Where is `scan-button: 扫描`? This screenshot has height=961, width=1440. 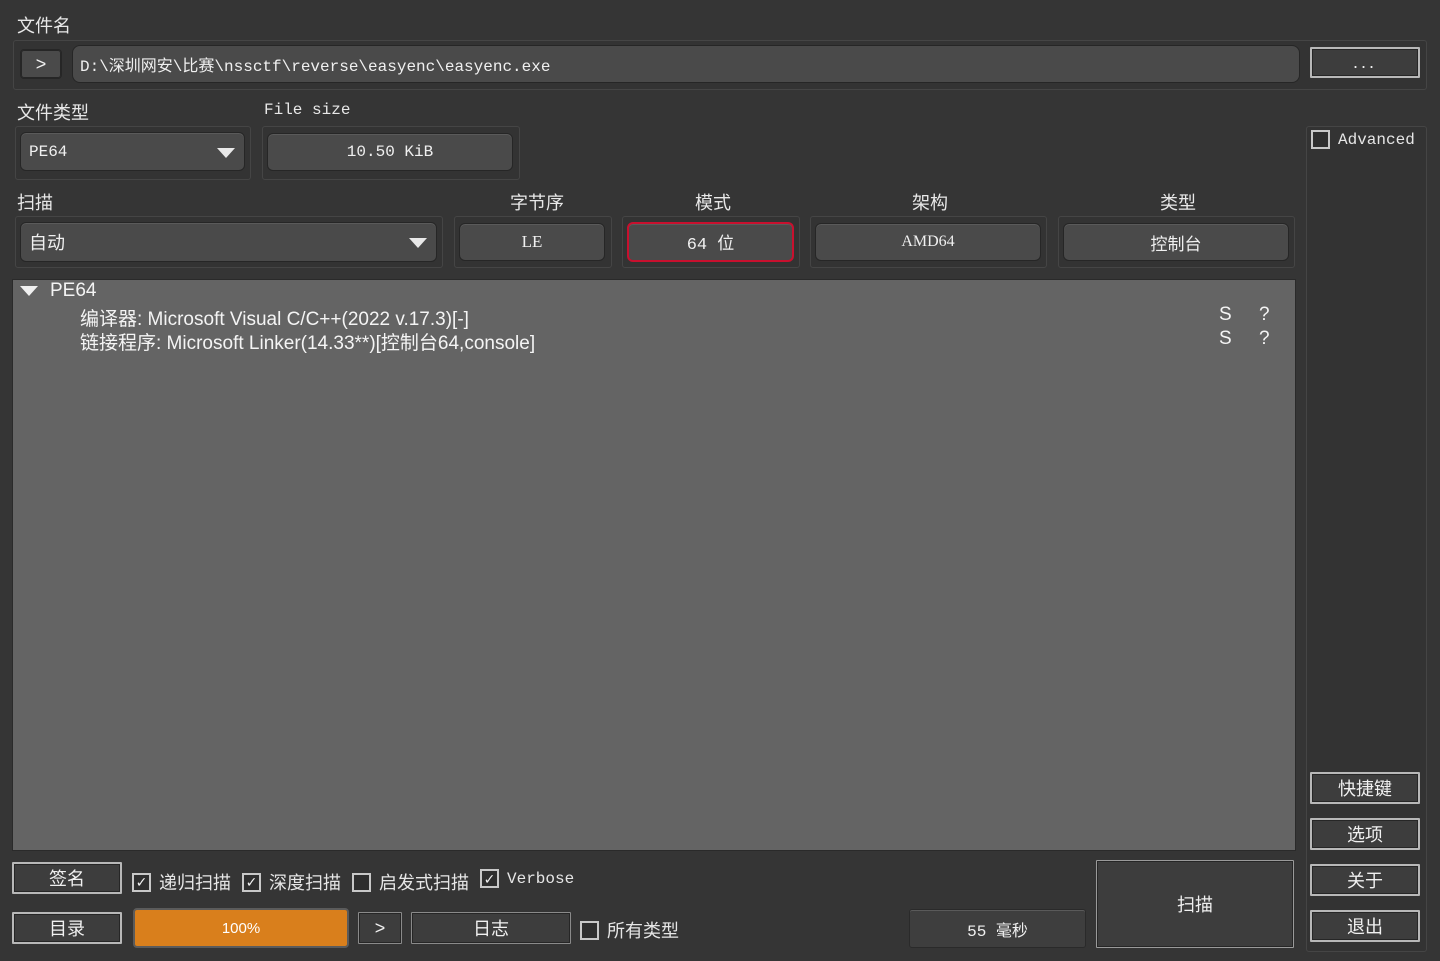 scan-button: 扫描 is located at coordinates (1195, 904).